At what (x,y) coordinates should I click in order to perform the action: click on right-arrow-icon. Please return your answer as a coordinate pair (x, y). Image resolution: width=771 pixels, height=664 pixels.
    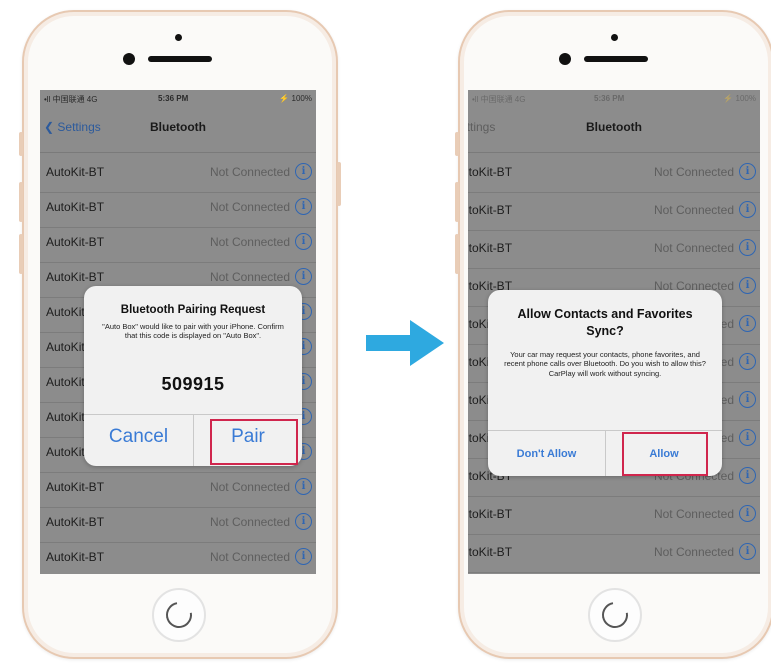
    Looking at the image, I should click on (405, 343).